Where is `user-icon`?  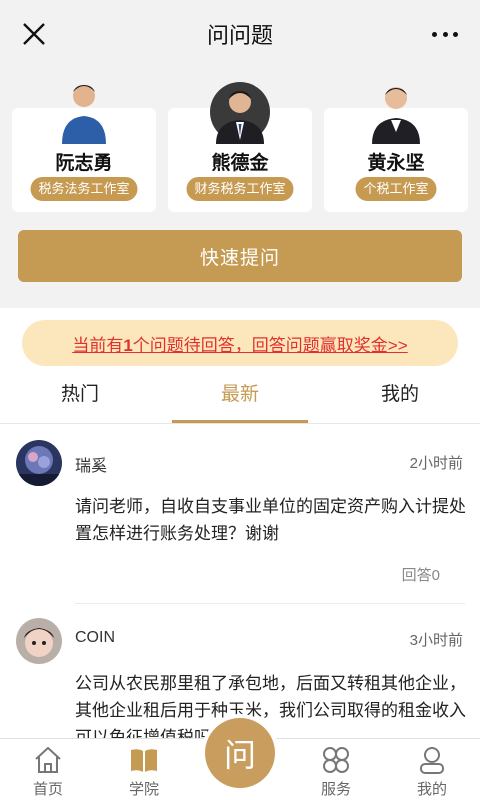
user-icon is located at coordinates (432, 760).